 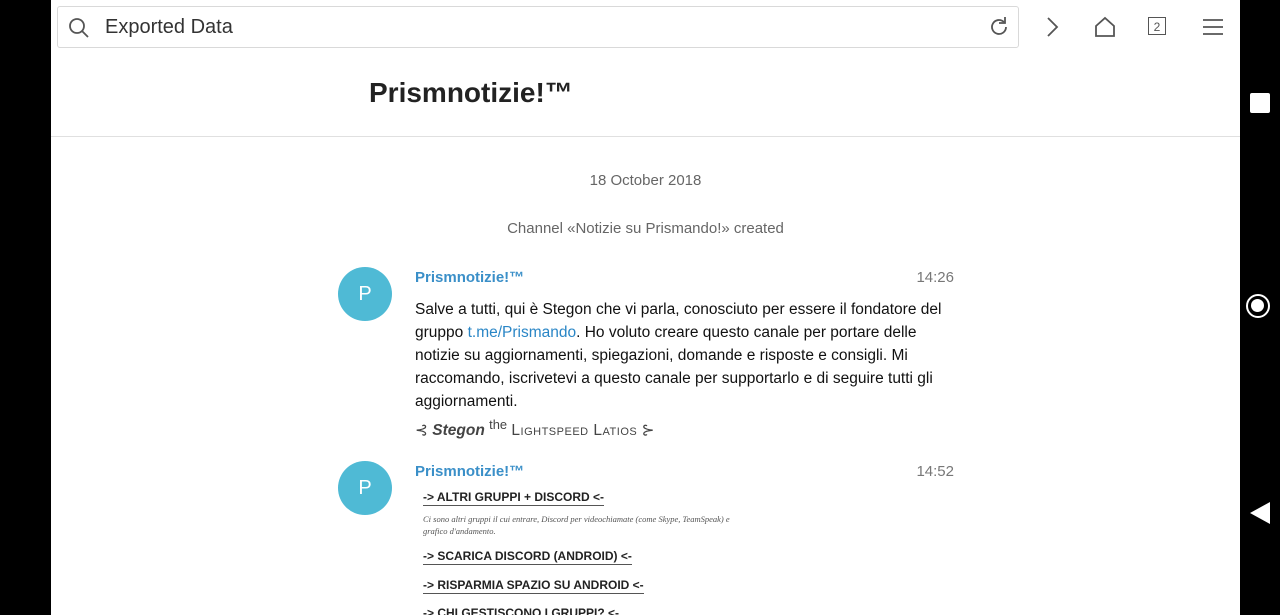 I want to click on signature-name: Stegon, so click(x=458, y=431).